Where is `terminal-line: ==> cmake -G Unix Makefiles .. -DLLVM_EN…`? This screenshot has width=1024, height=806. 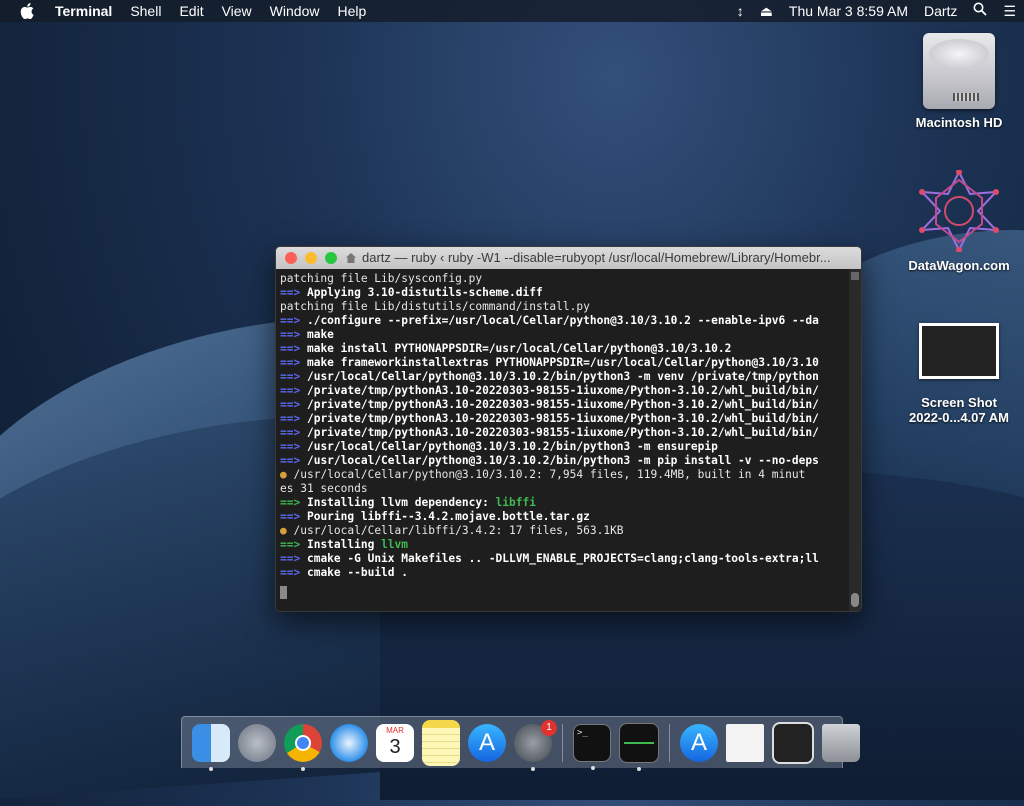
terminal-line: ==> cmake -G Unix Makefiles .. -DLLVM_EN… is located at coordinates (562, 559).